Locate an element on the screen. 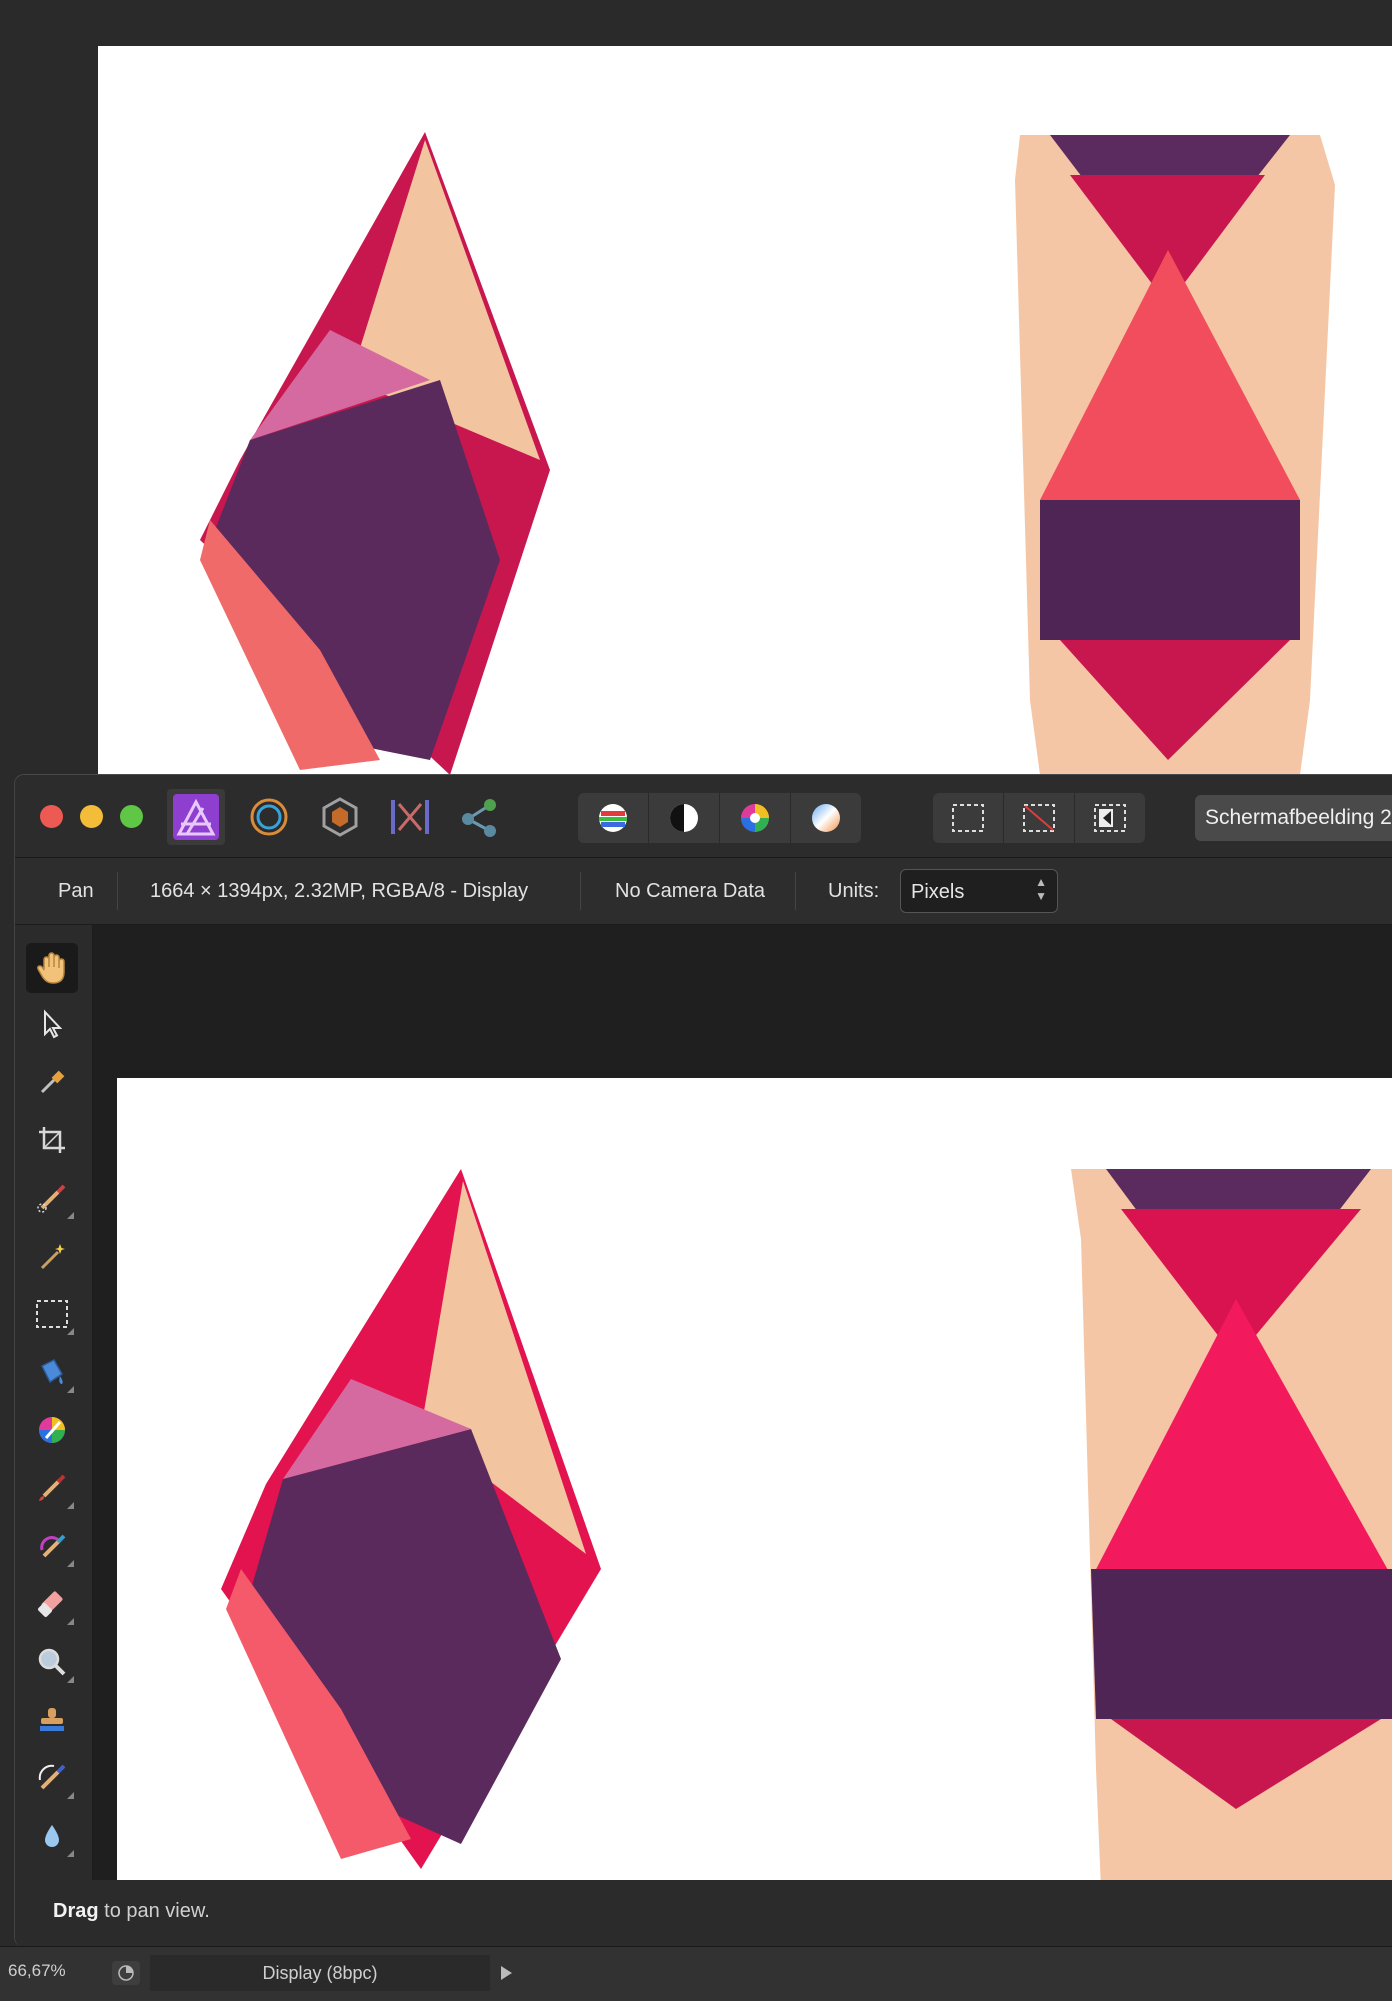 This screenshot has width=1392, height=2001. title-toolbar: Schermafbeelding 2 is located at coordinates (703, 816).